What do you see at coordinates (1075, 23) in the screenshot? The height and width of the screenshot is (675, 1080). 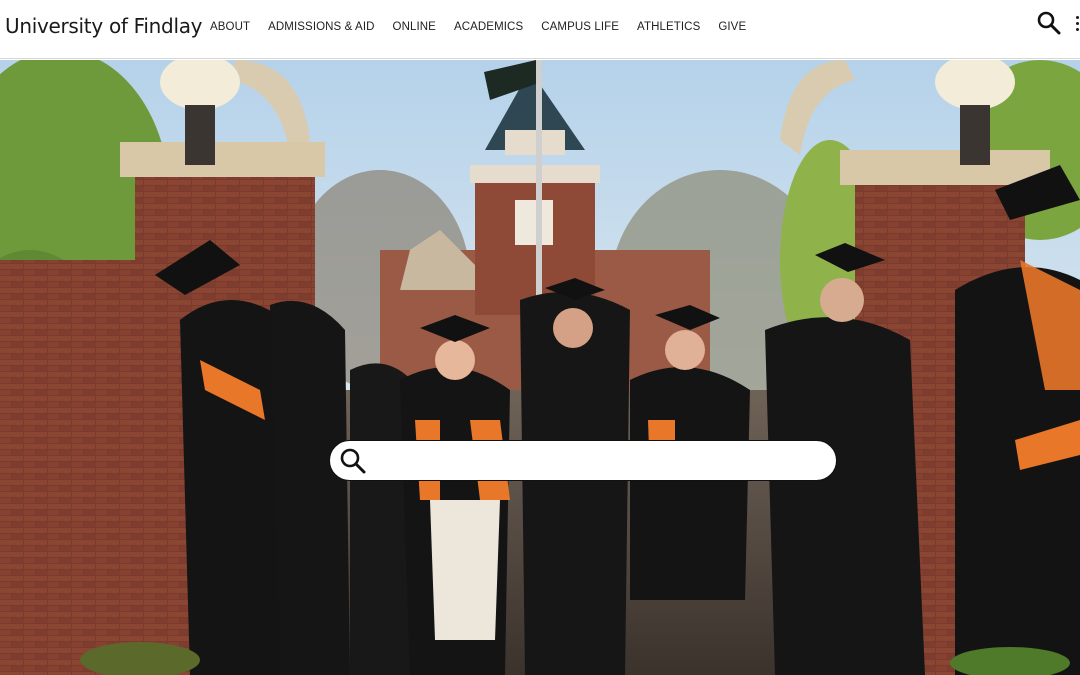 I see `more-vertical-icon` at bounding box center [1075, 23].